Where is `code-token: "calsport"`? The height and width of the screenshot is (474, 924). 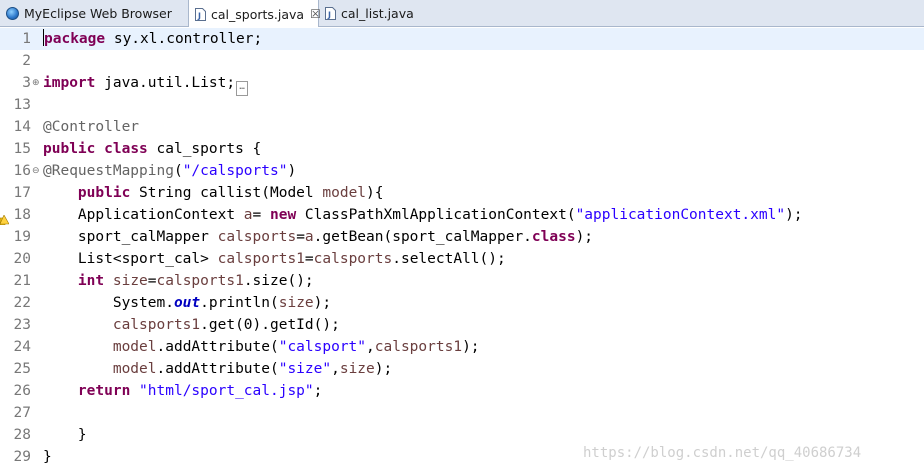
code-token: "calsport" is located at coordinates (322, 347).